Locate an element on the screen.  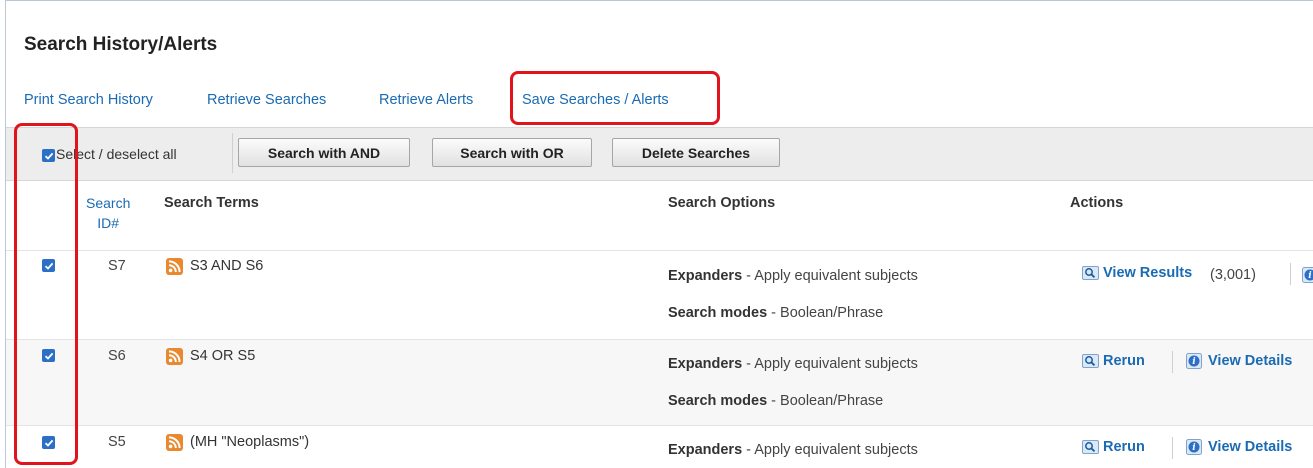
search-term: S3 AND S6 is located at coordinates (227, 266).